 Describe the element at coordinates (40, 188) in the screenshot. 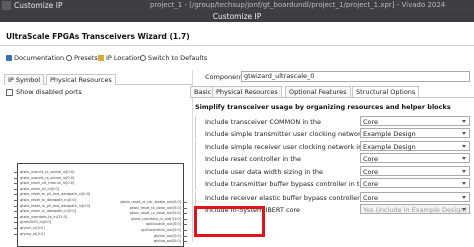

I see `input-port-label: gtwiz_reset_all_in[0:0]` at that location.